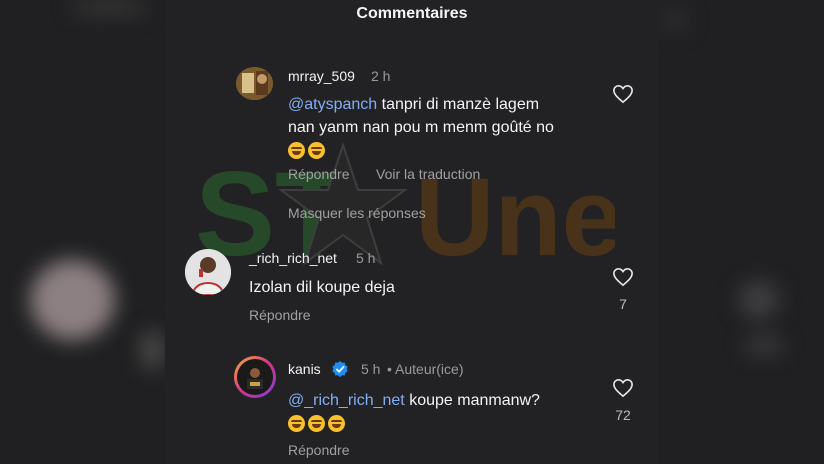 The height and width of the screenshot is (464, 824). What do you see at coordinates (412, 13) in the screenshot?
I see `comments-title: Commentaires` at bounding box center [412, 13].